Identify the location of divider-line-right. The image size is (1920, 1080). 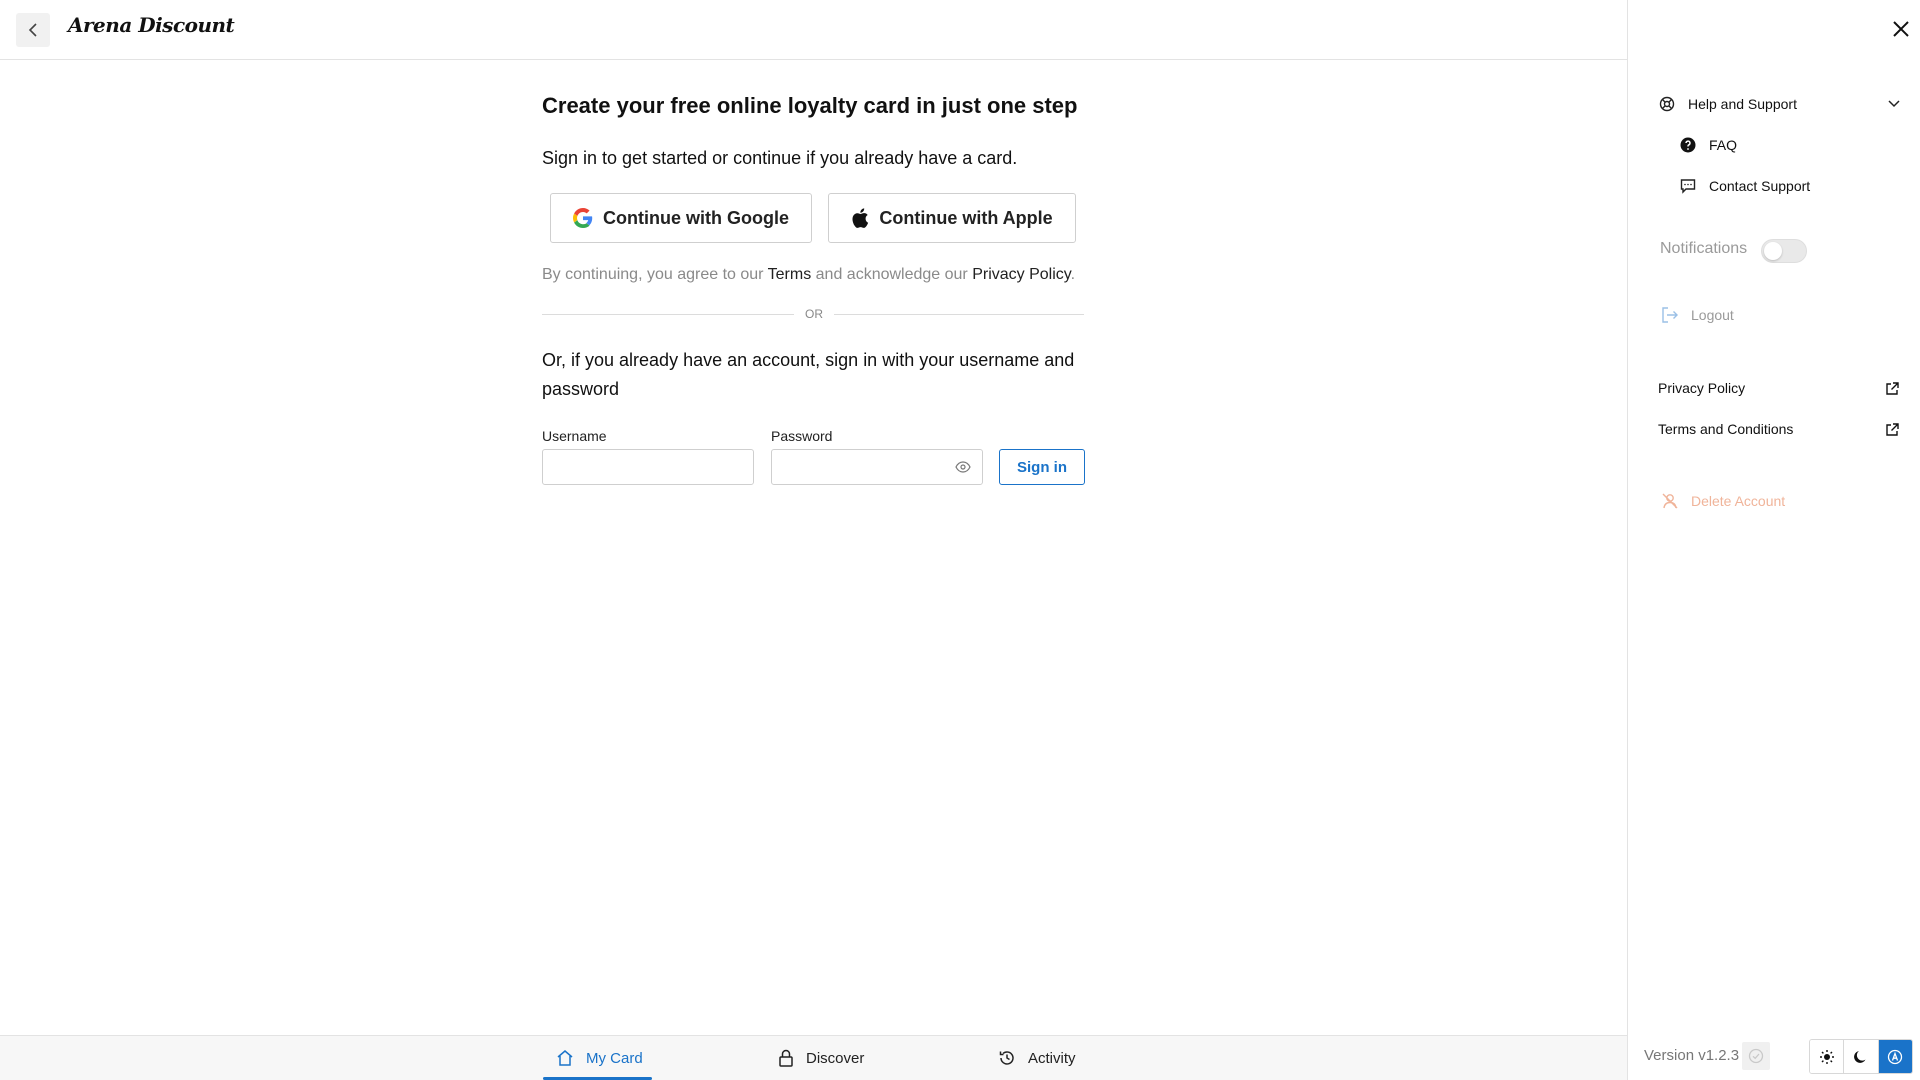
(959, 314).